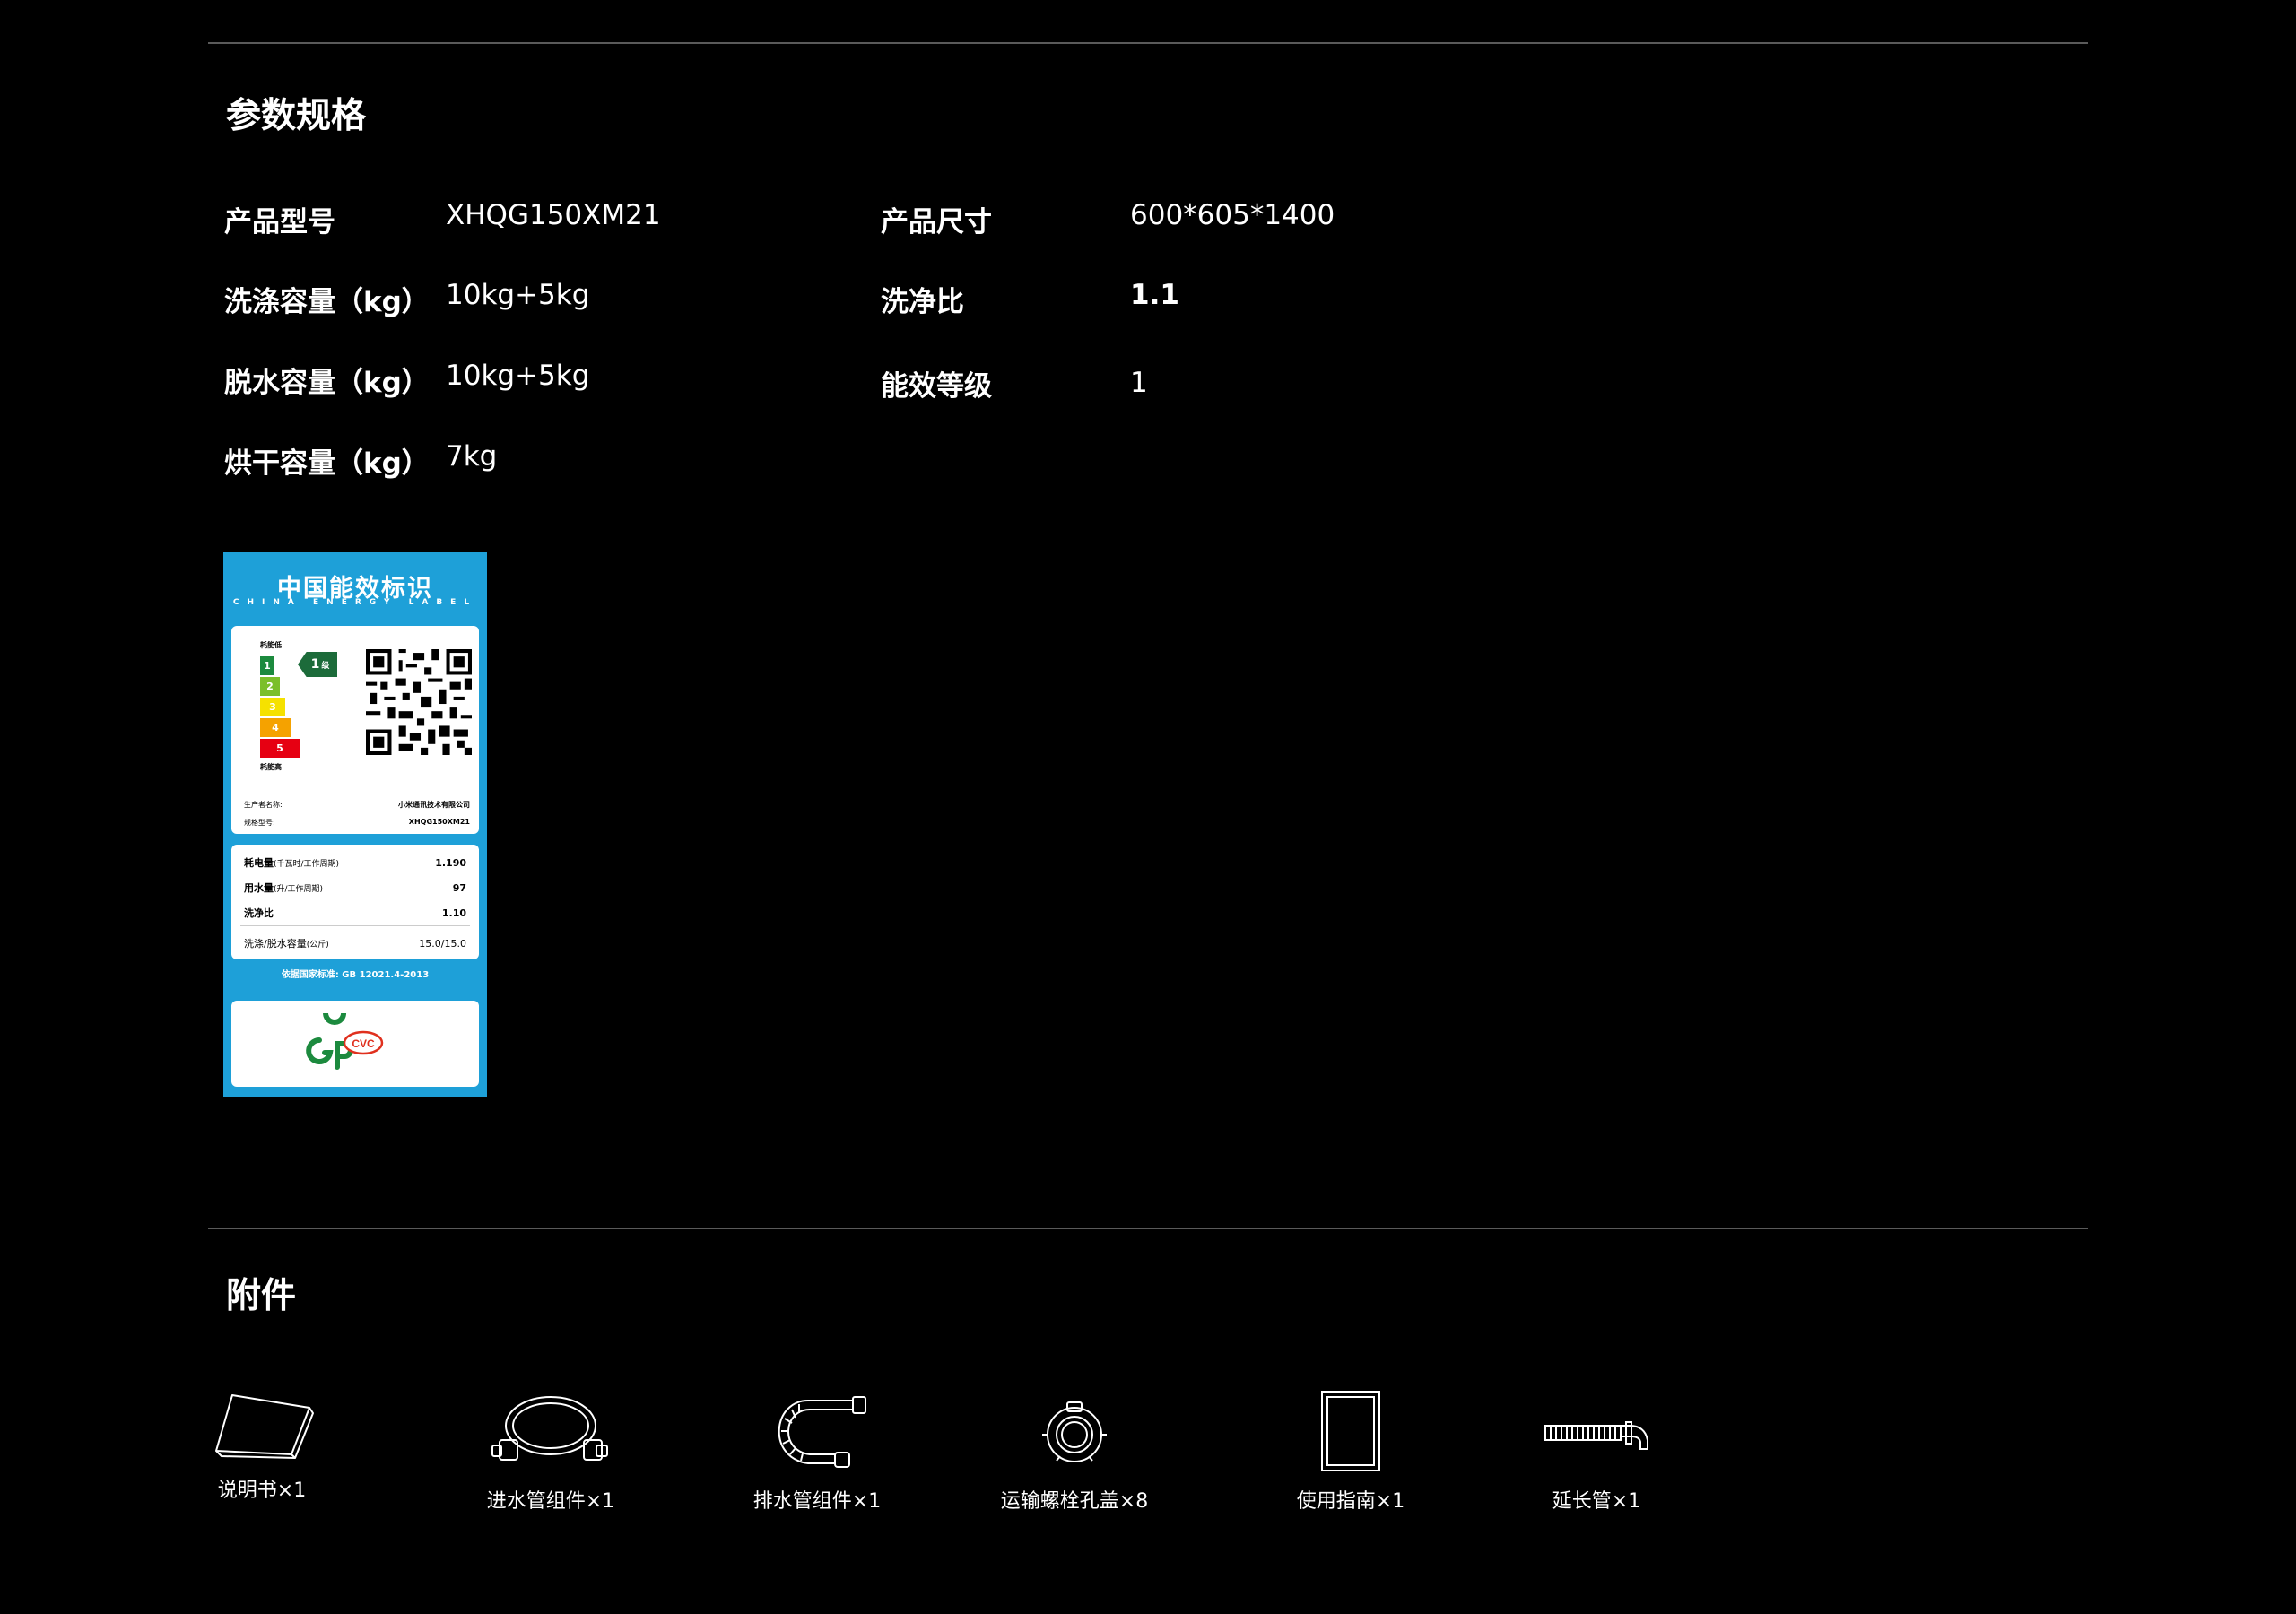  Describe the element at coordinates (518, 295) in the screenshot. I see `spec-value-wash-capacity: 10kg+5kg` at that location.